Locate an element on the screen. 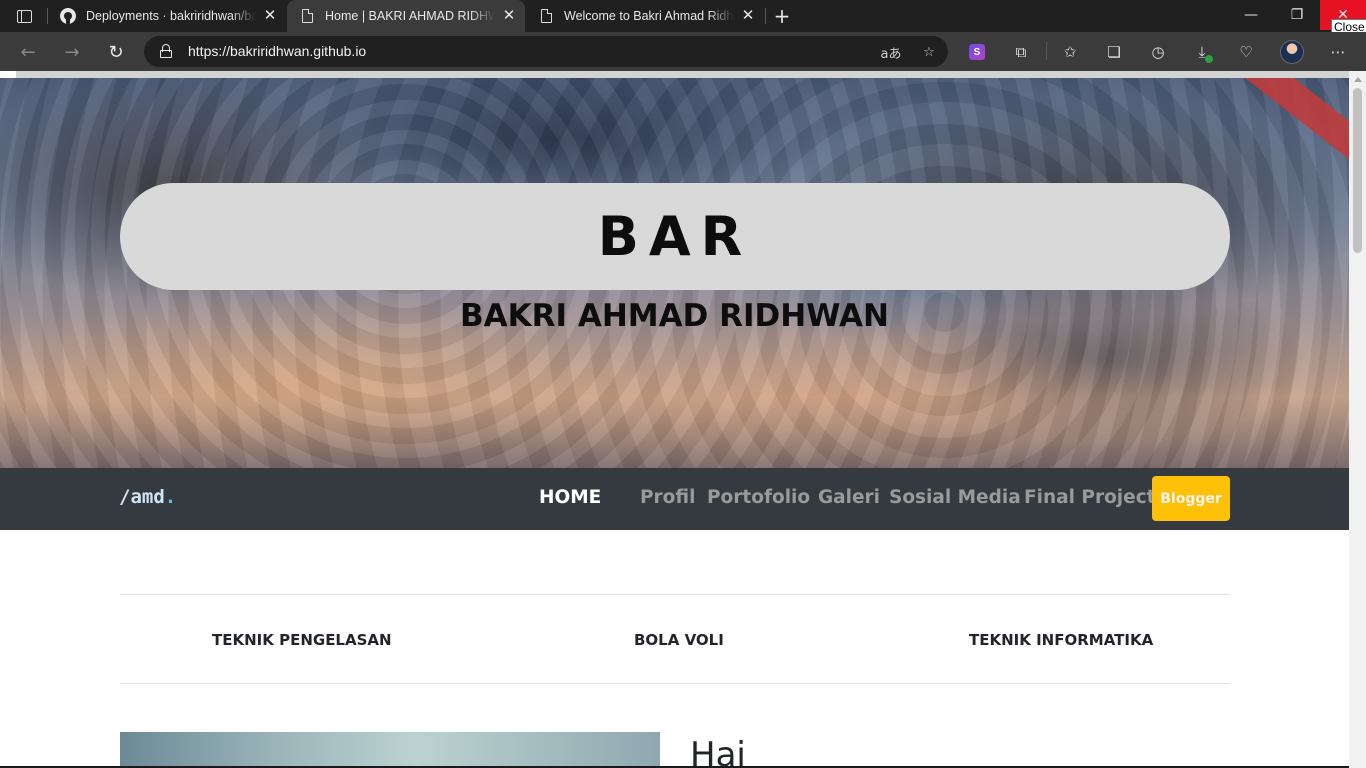 This screenshot has width=1366, height=768. navbar-brand: /amd. is located at coordinates (147, 497).